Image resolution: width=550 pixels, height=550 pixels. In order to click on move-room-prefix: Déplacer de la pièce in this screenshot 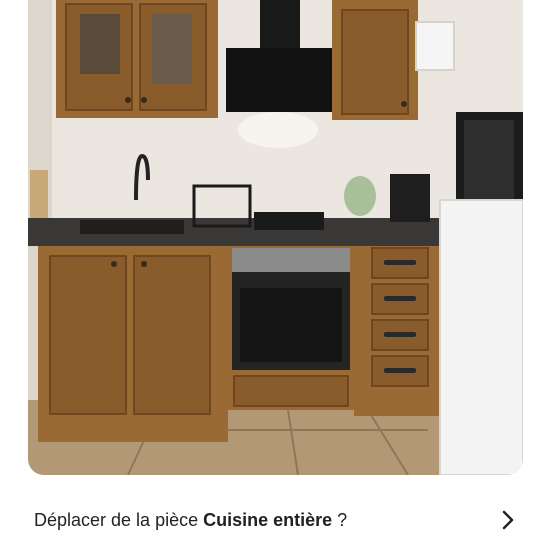, I will do `click(119, 520)`.